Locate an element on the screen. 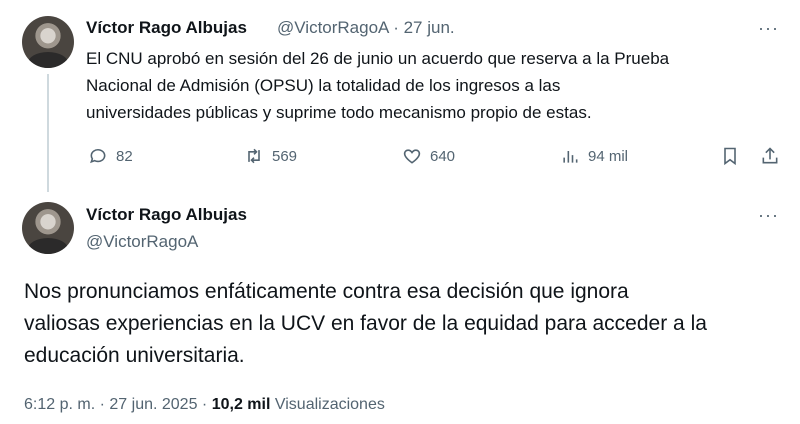 The width and height of the screenshot is (800, 424). tweet-text-line: educación universitaria. is located at coordinates (134, 355).